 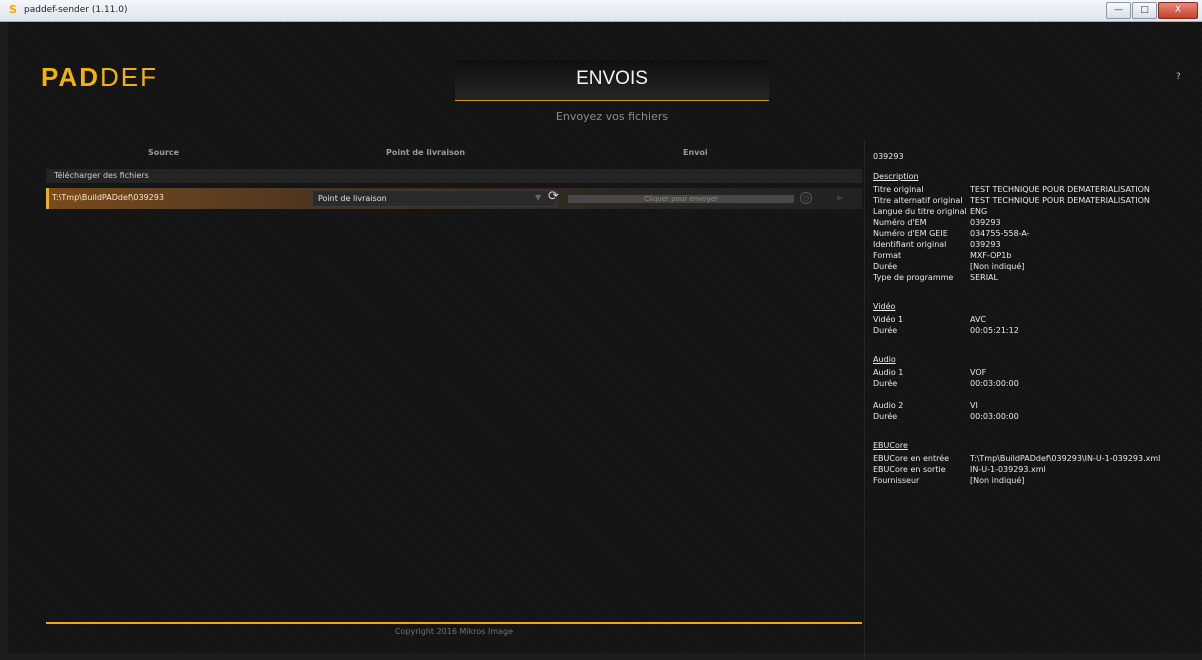 What do you see at coordinates (909, 469) in the screenshot?
I see `detail-label: EBUCore en sortie` at bounding box center [909, 469].